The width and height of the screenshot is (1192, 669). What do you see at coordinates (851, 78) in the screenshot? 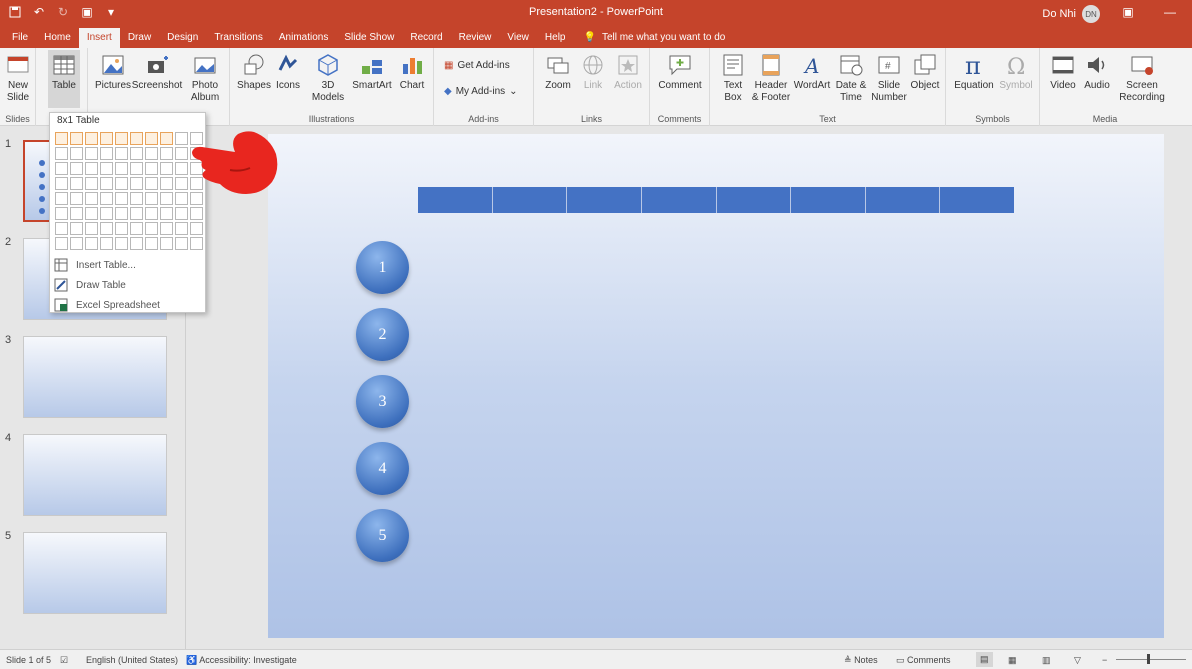
I see `date-time-button: Date & Time` at bounding box center [851, 78].